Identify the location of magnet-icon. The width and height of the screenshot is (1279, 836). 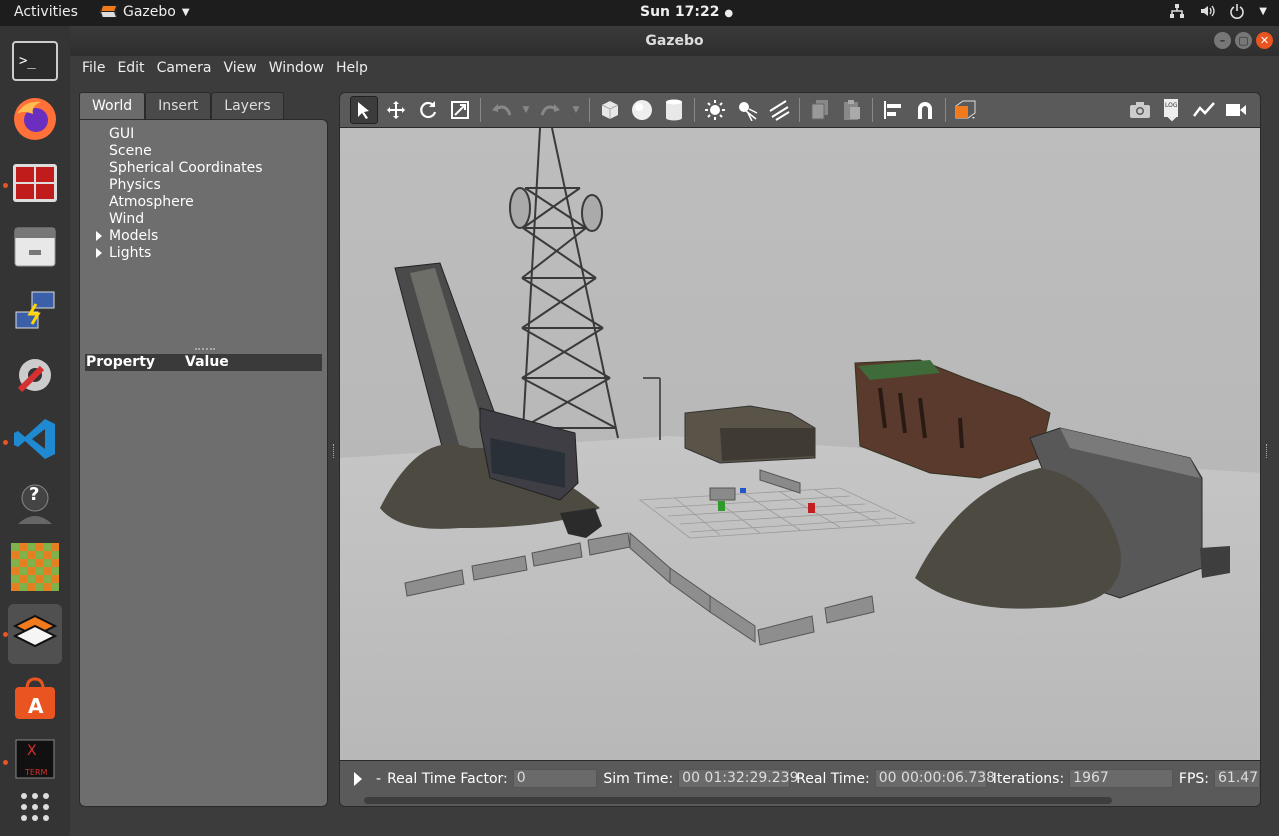
(925, 110).